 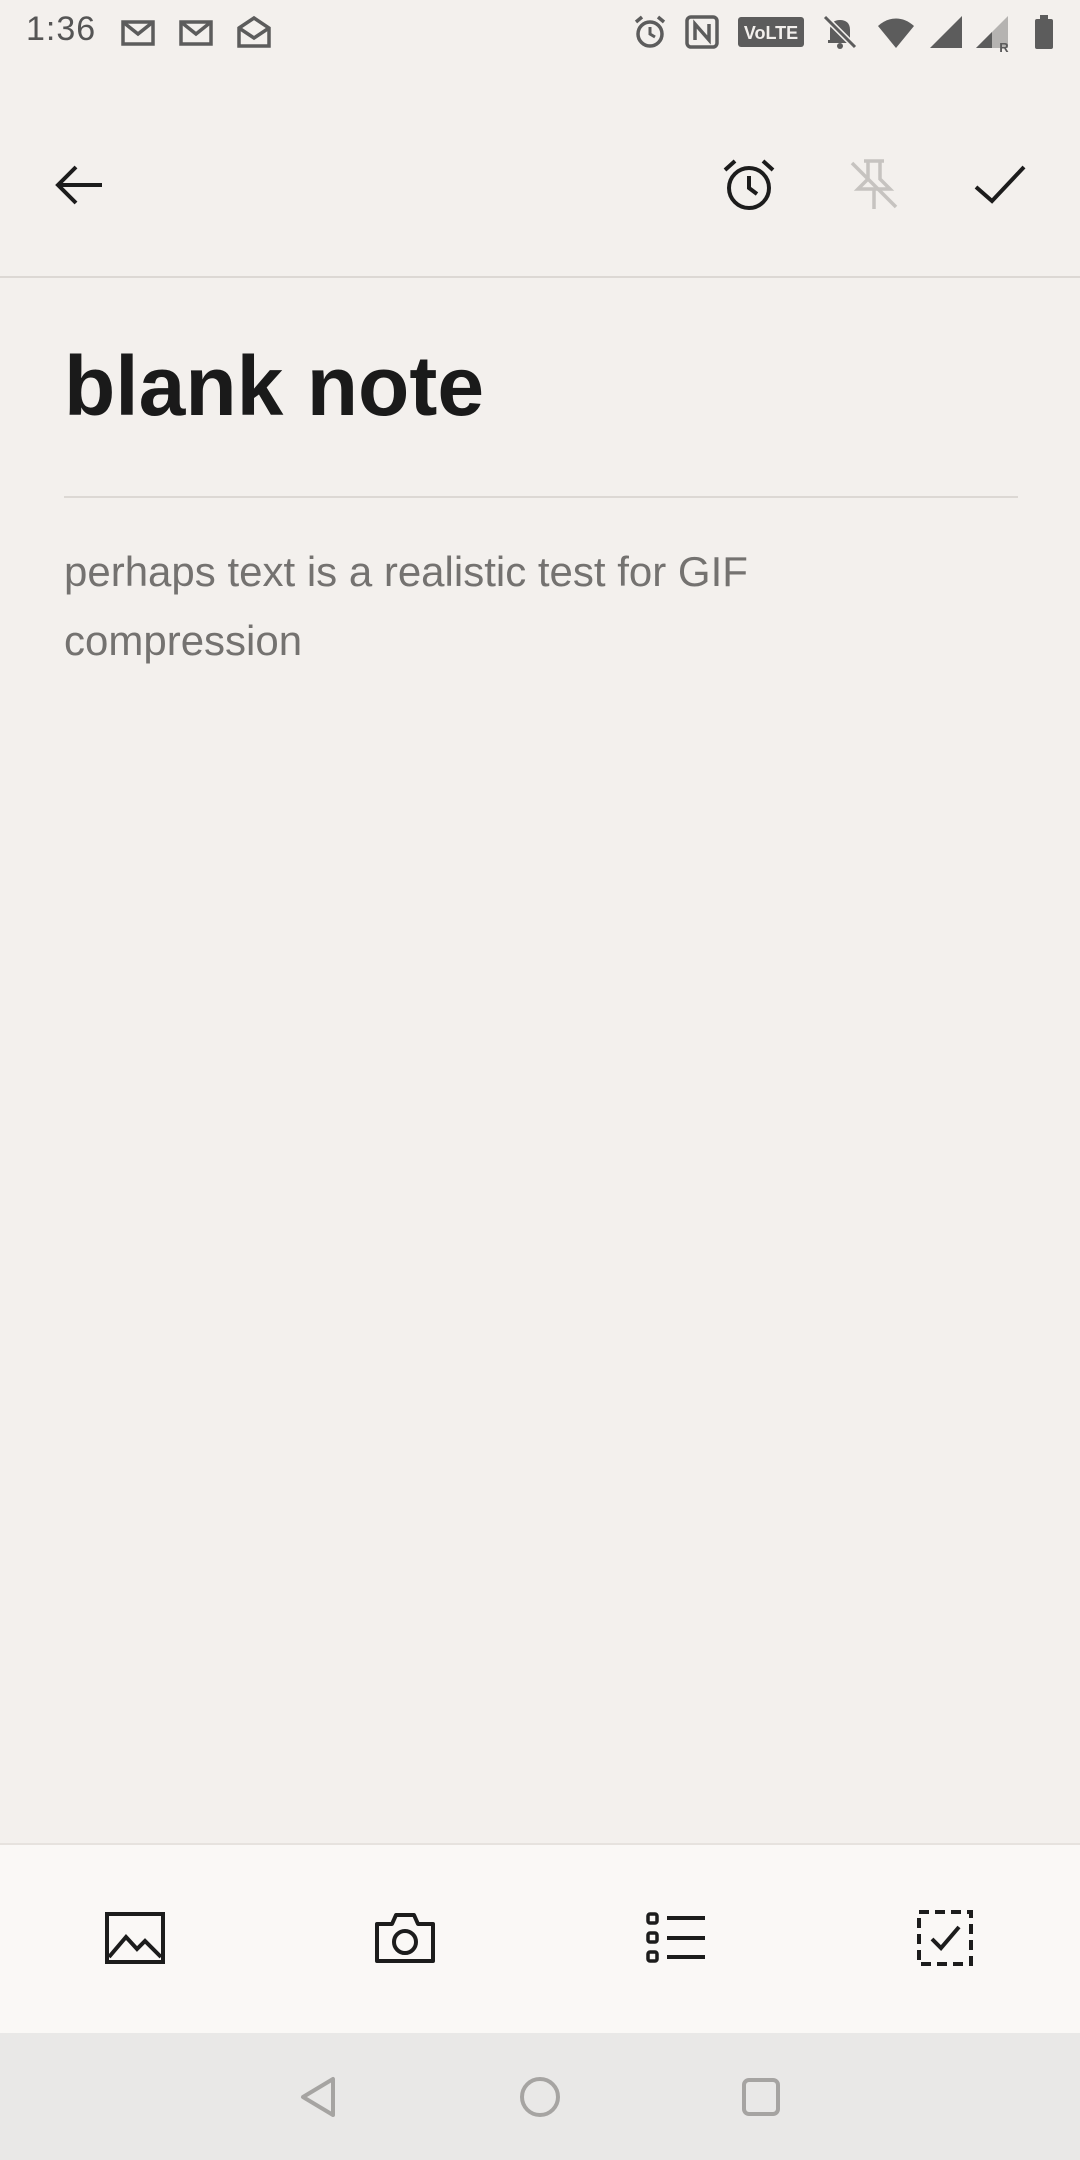 I want to click on nav-recents-icon, so click(x=761, y=2097).